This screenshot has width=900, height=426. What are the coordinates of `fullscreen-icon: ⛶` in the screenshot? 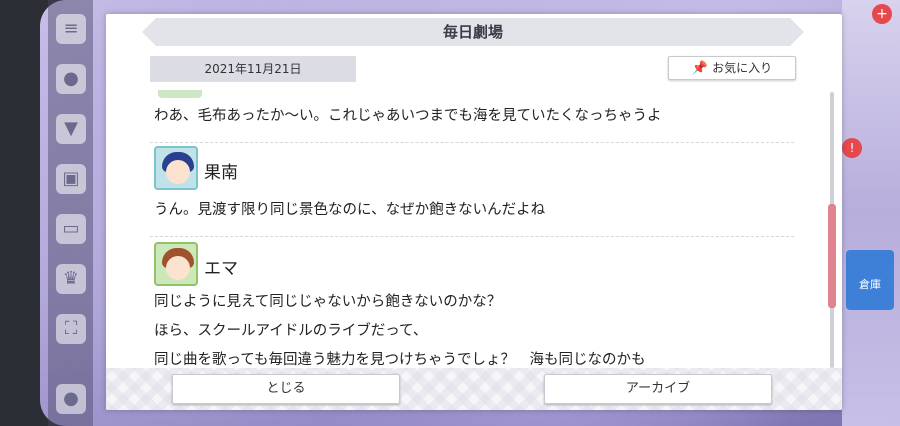 It's located at (71, 329).